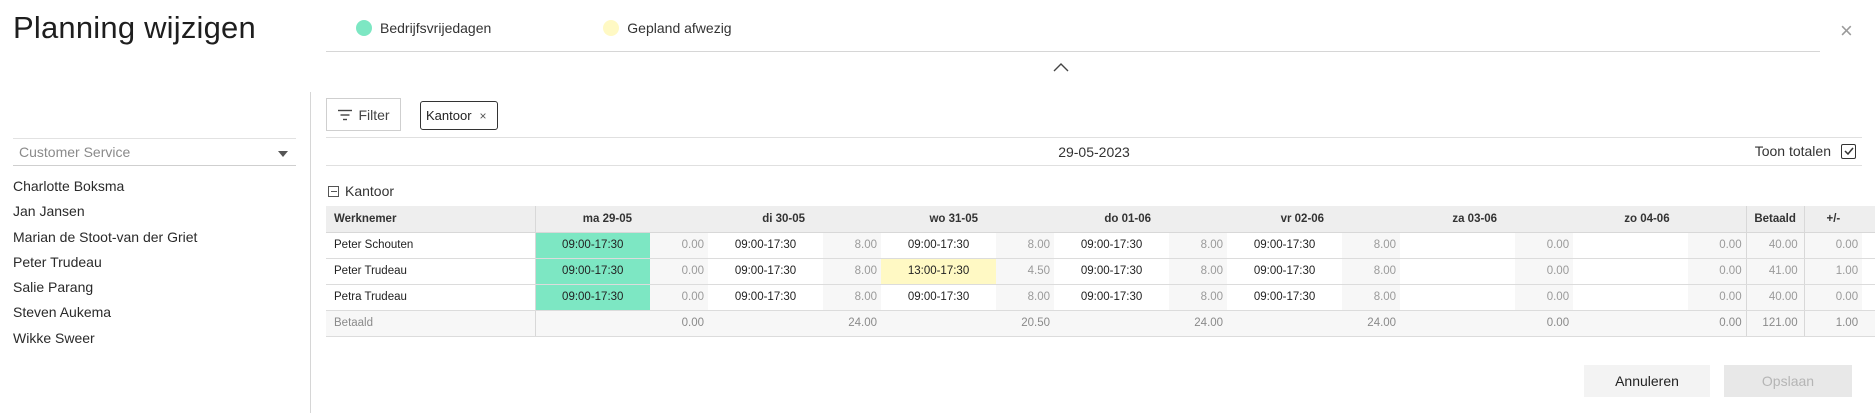 The image size is (1875, 413). What do you see at coordinates (374, 114) in the screenshot?
I see `filter-label: Filter` at bounding box center [374, 114].